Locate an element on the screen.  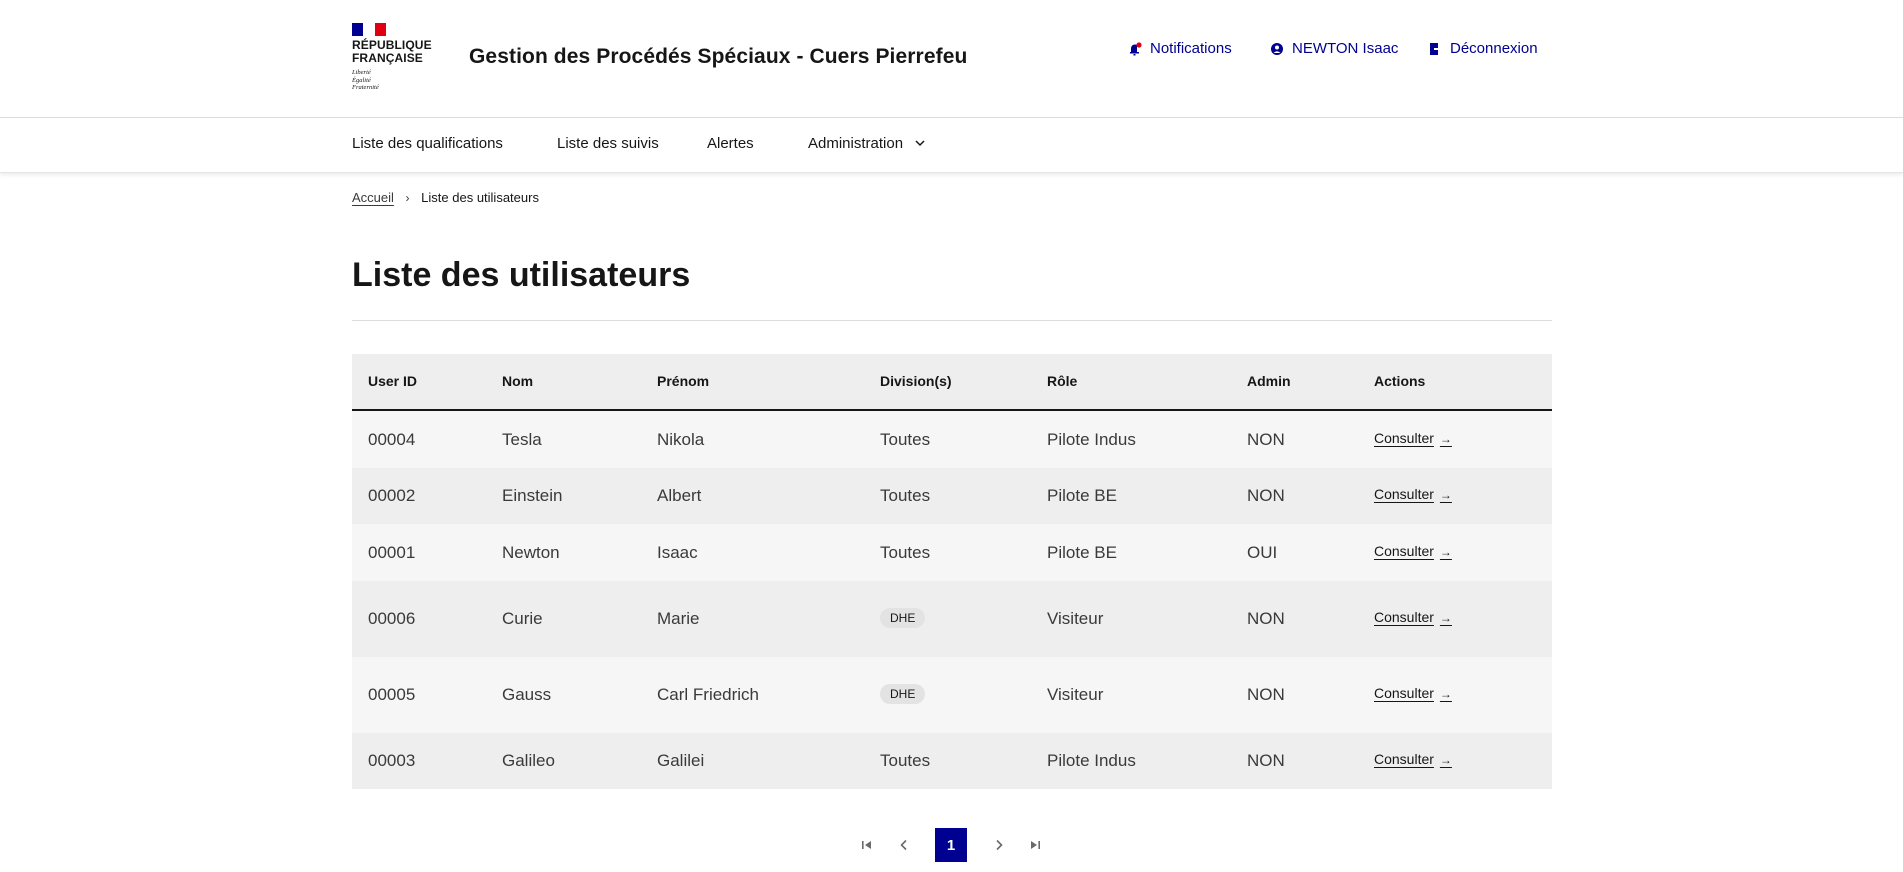
cell-user-id: 00002 is located at coordinates (392, 495).